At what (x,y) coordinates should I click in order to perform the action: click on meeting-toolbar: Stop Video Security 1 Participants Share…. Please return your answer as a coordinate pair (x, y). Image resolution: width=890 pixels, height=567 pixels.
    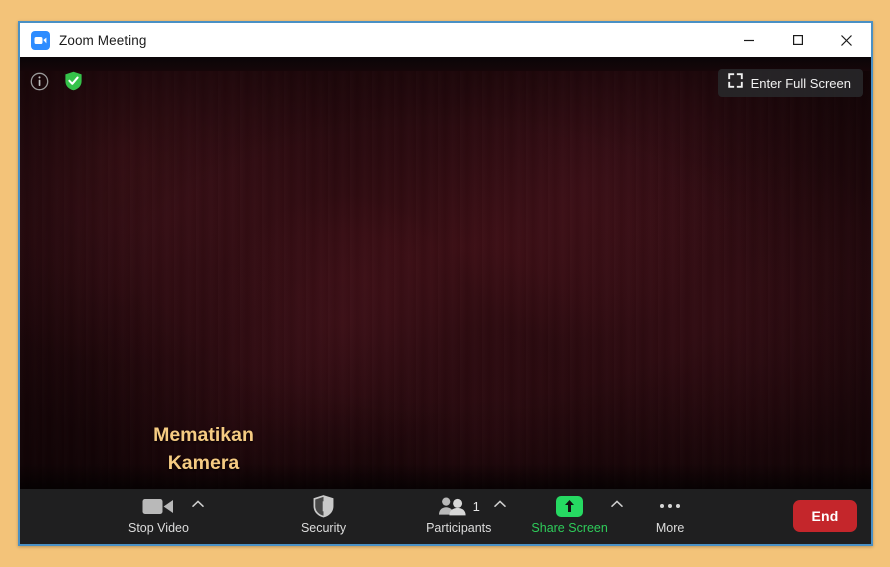
    Looking at the image, I should click on (445, 516).